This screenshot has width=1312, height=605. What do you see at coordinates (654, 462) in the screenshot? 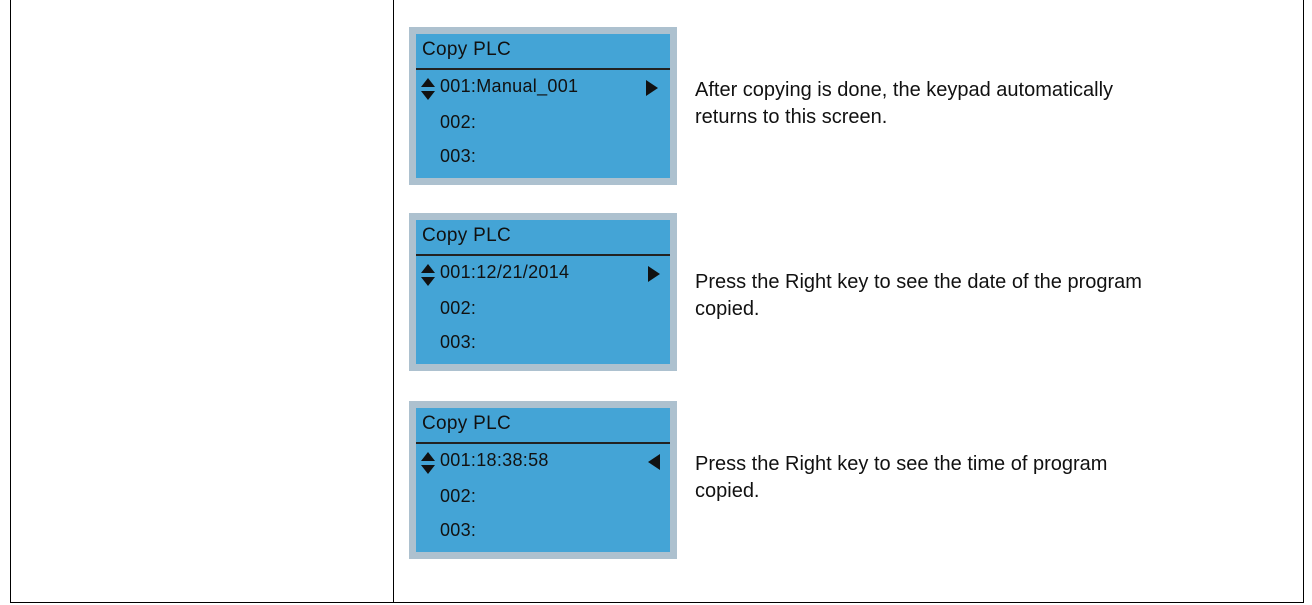
I see `left-arrow-icon` at bounding box center [654, 462].